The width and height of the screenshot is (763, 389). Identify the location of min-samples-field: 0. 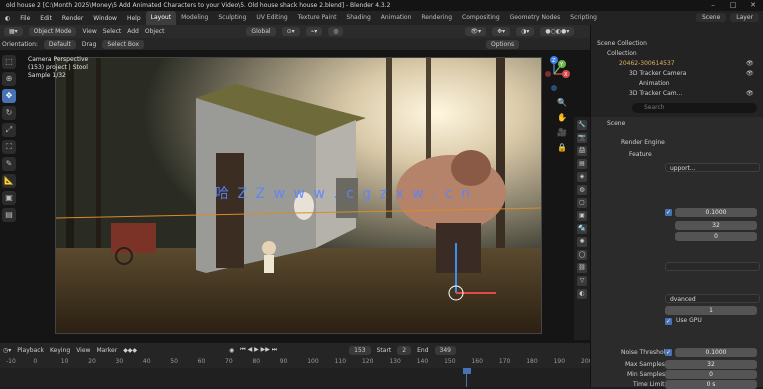
(716, 236).